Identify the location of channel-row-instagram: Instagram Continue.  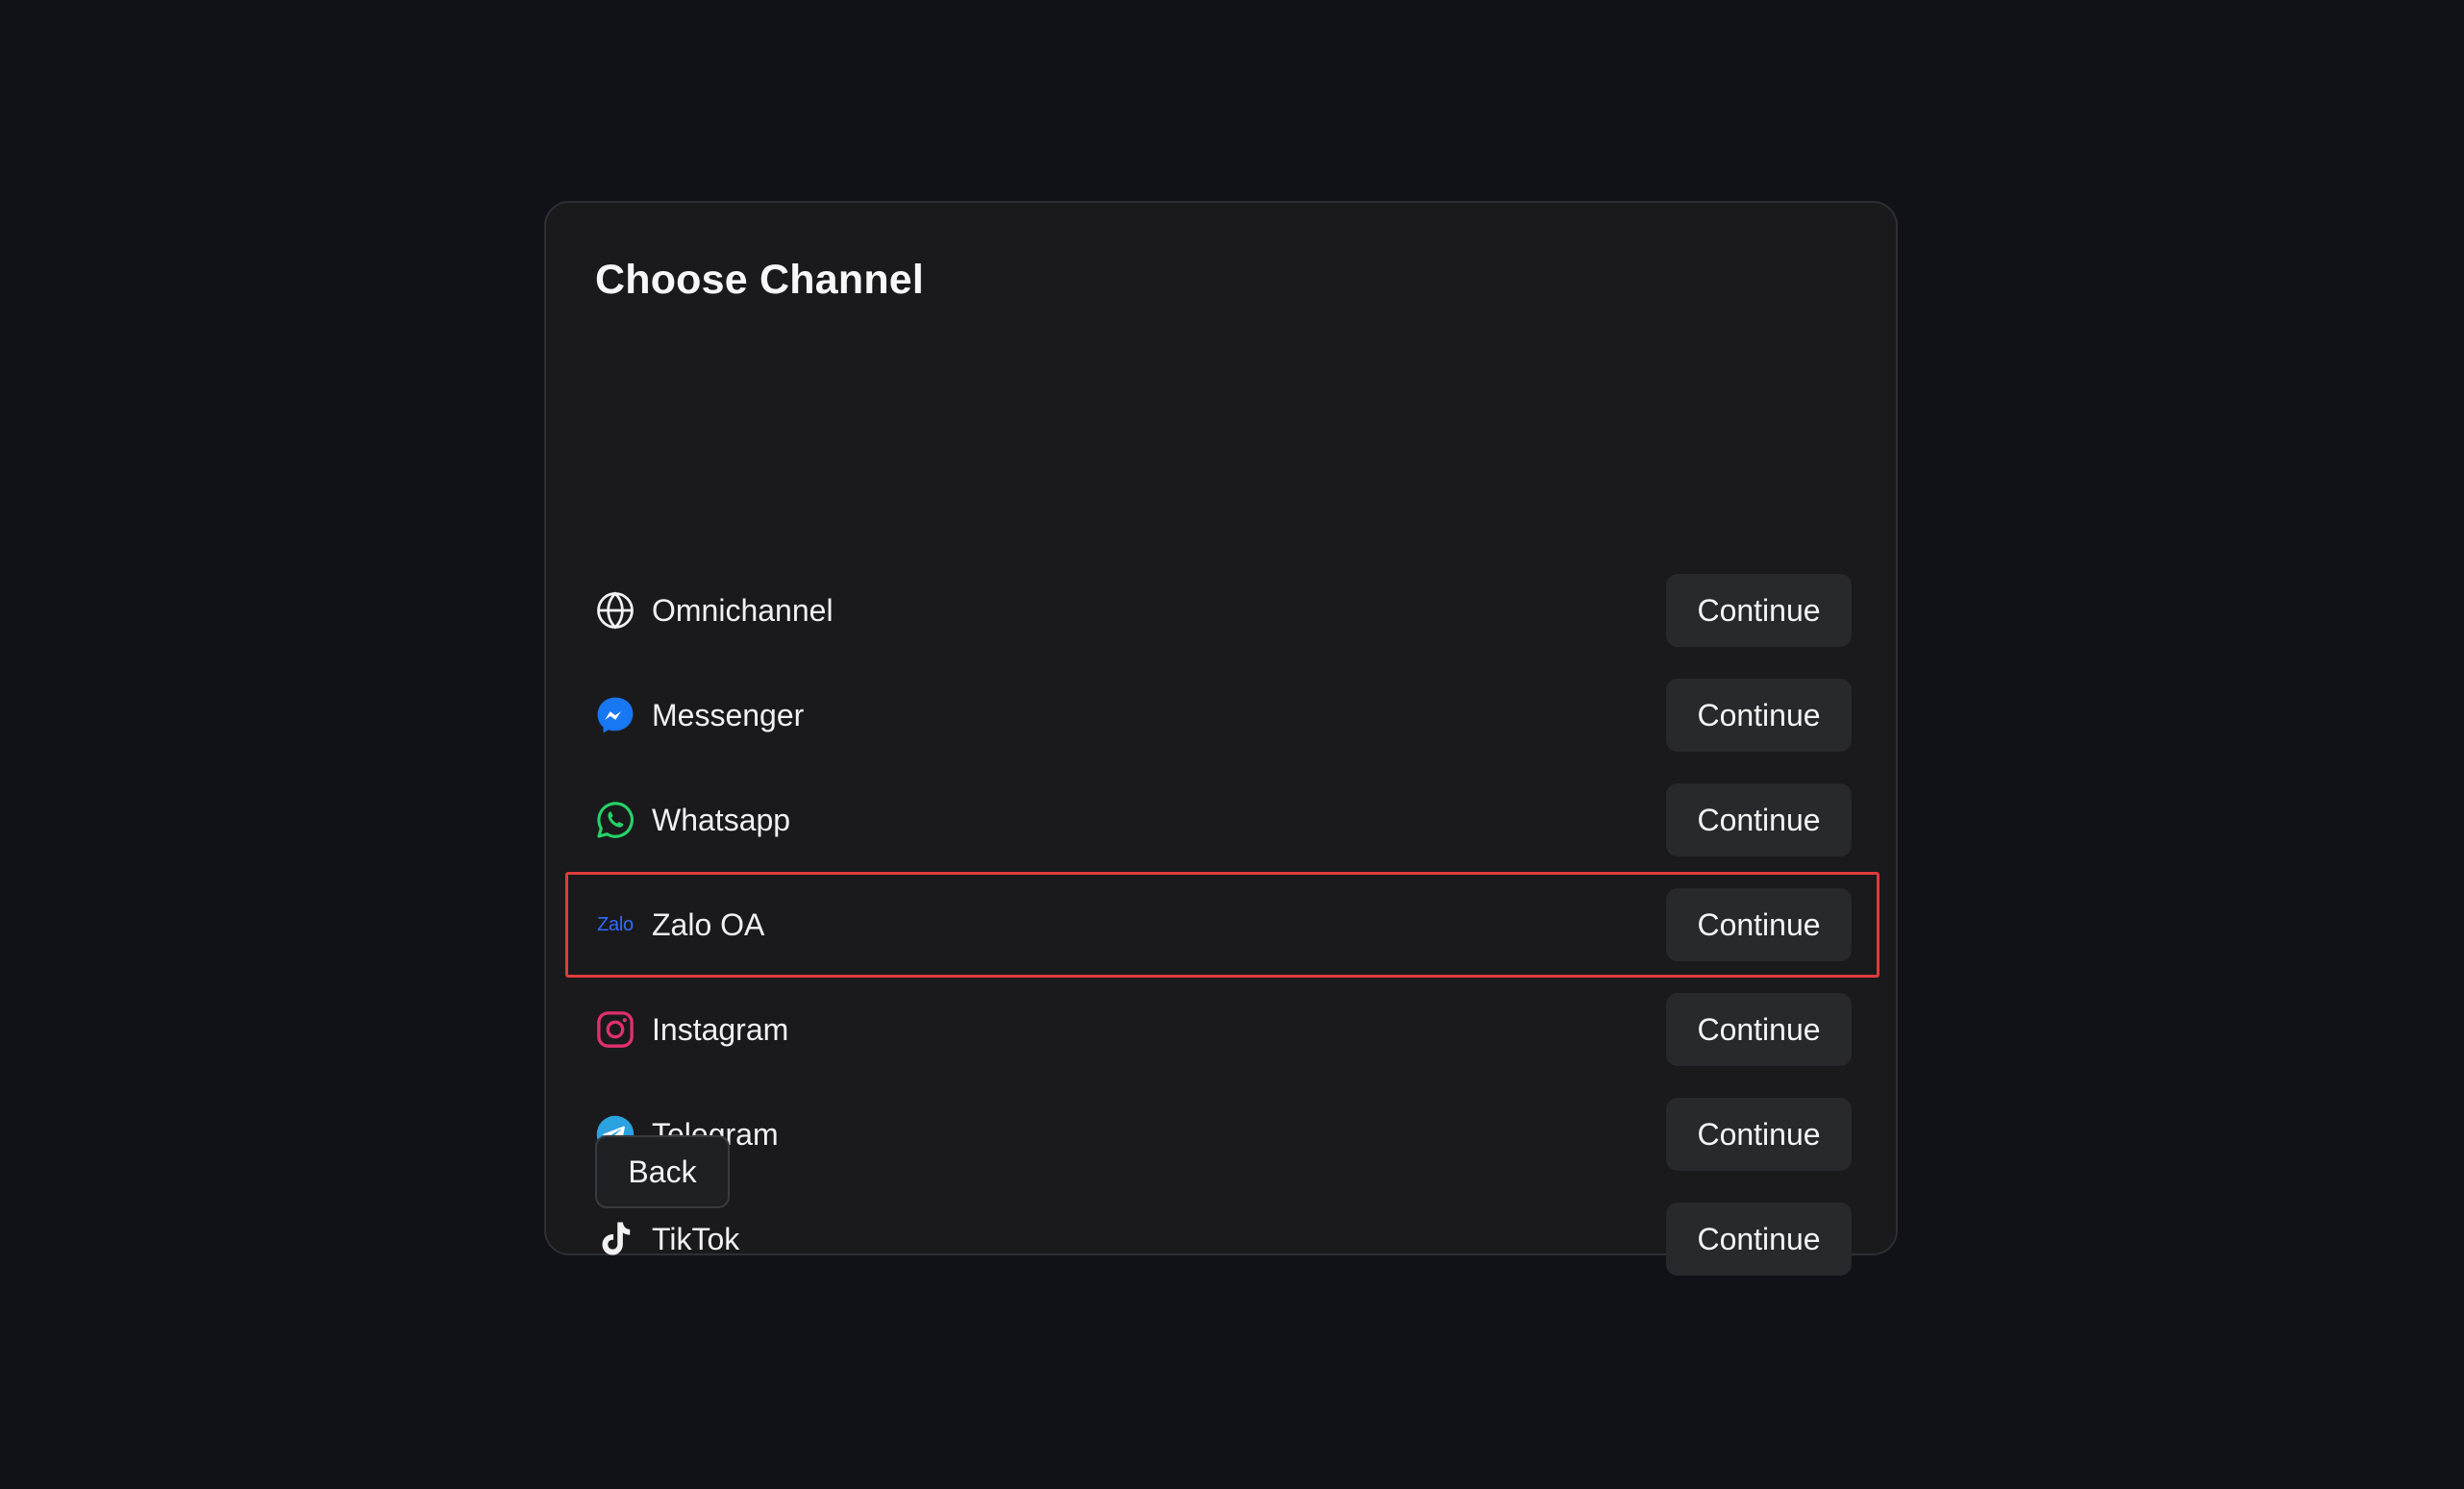
(1223, 1030).